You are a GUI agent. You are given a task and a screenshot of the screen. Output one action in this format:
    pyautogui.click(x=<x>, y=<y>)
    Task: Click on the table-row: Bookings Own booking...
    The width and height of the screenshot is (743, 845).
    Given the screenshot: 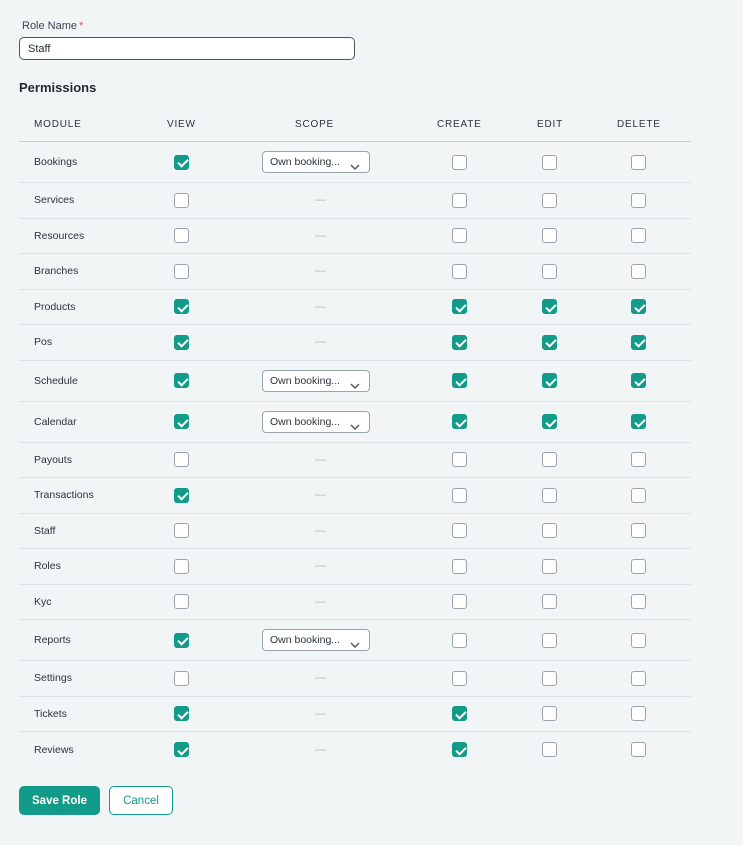 What is the action you would take?
    pyautogui.click(x=355, y=162)
    